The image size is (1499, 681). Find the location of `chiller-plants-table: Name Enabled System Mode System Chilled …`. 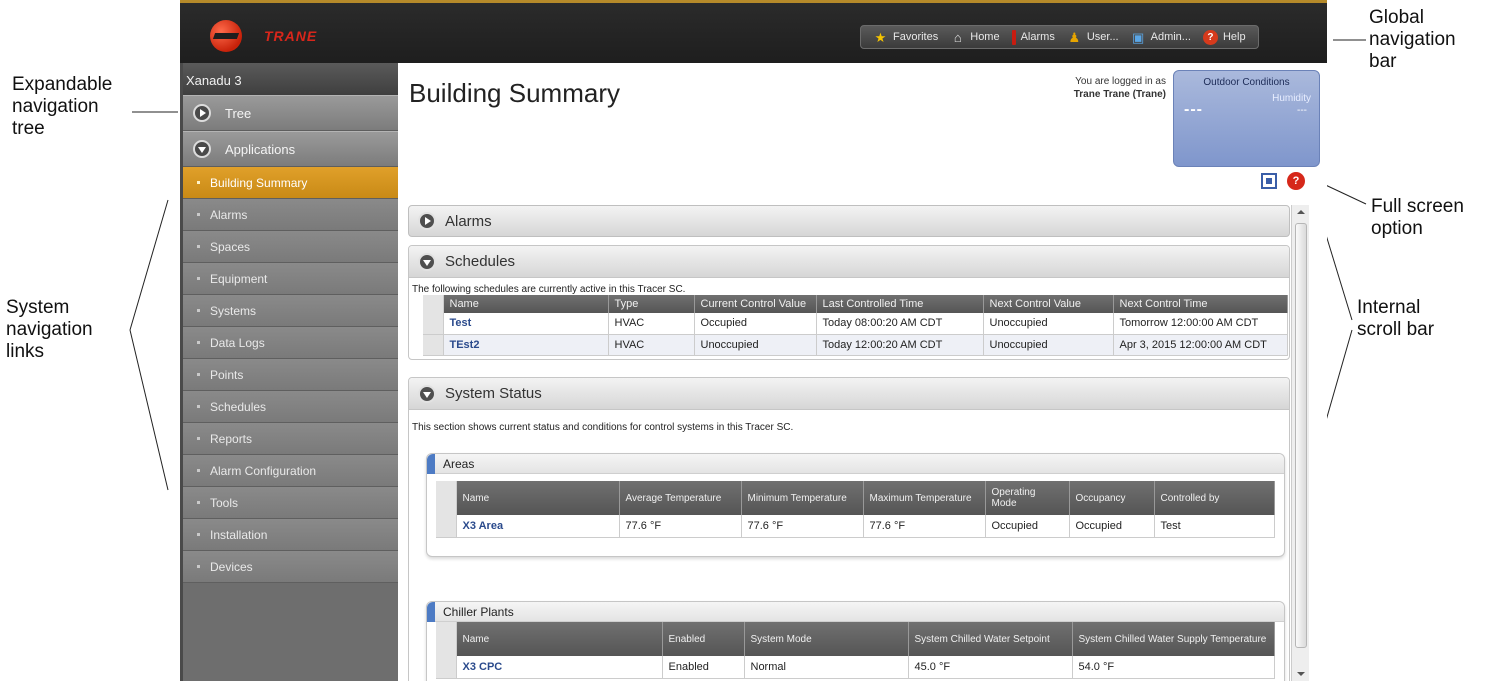

chiller-plants-table: Name Enabled System Mode System Chilled … is located at coordinates (855, 650).